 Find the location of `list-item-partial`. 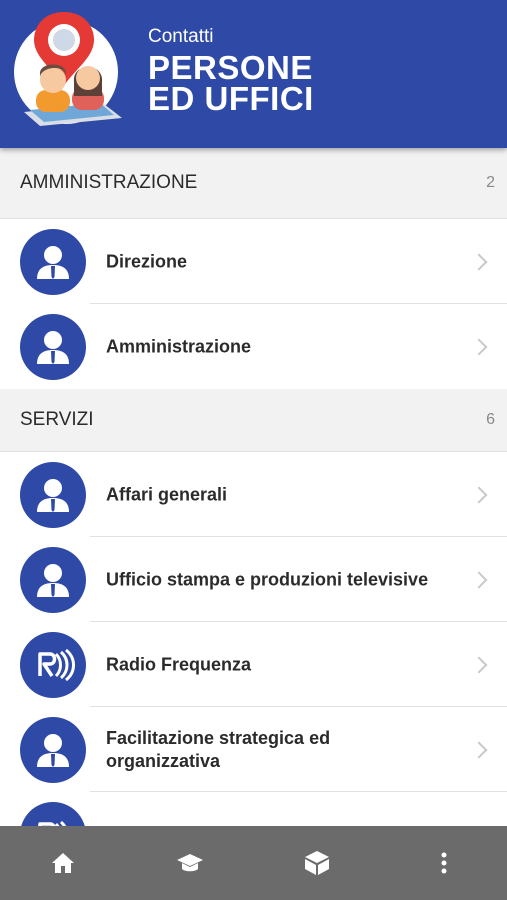

list-item-partial is located at coordinates (253, 809).